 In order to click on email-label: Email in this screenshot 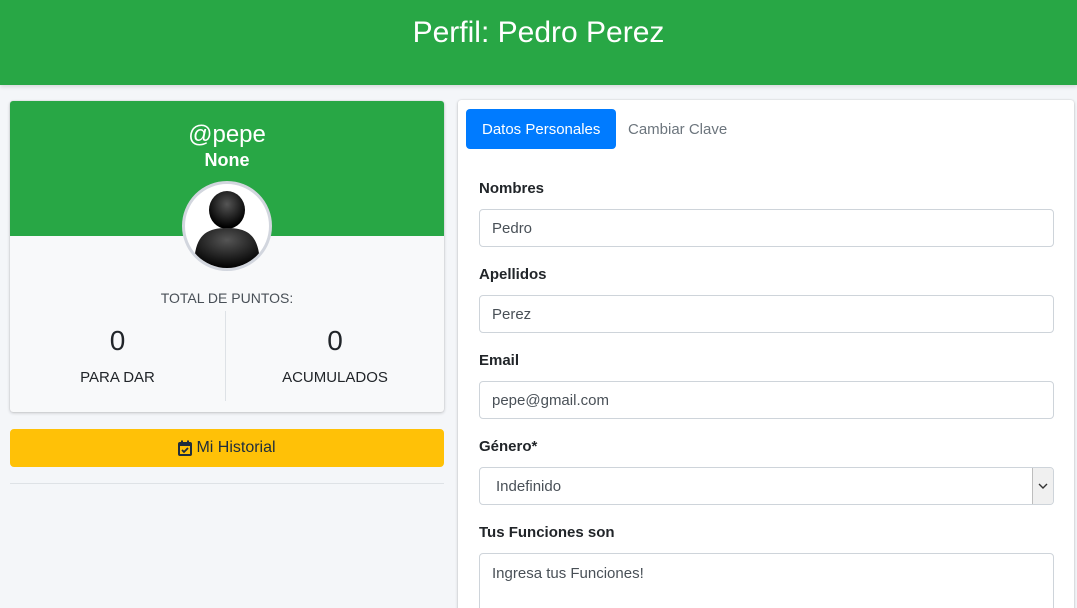, I will do `click(499, 360)`.